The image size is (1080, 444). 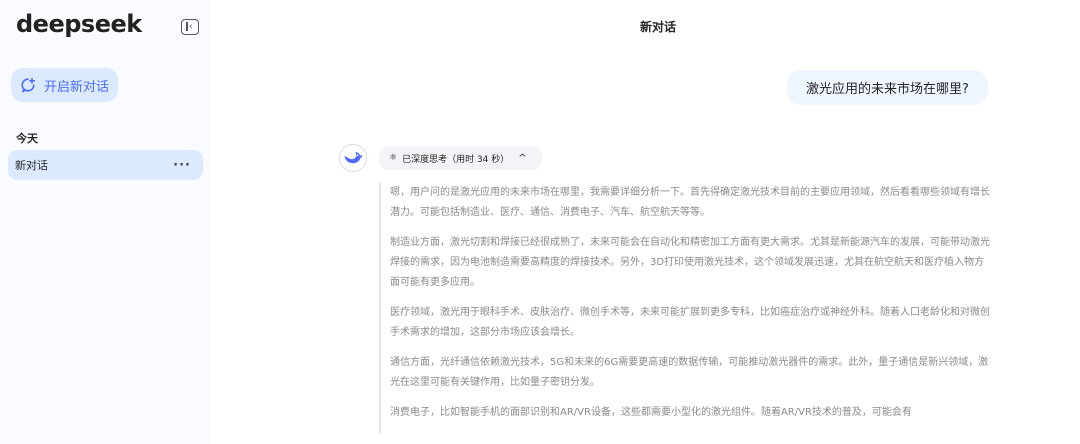 I want to click on deepseek-whale-icon, so click(x=353, y=158).